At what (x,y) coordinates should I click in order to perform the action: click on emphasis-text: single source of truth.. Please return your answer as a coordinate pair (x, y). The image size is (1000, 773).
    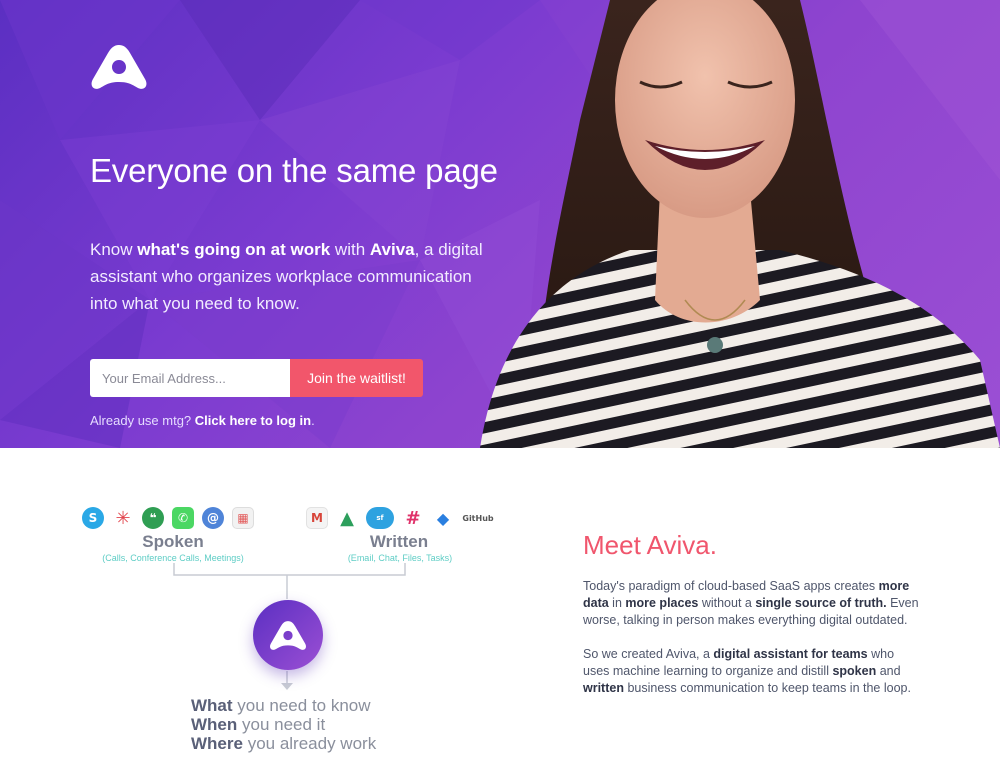
    Looking at the image, I should click on (821, 603).